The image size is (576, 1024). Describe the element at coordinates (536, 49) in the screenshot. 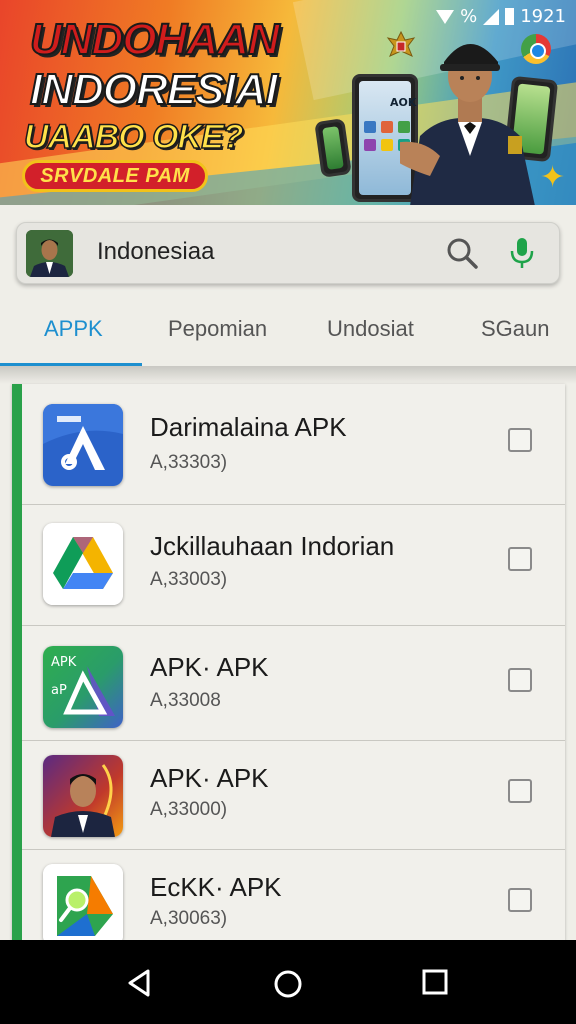

I see `chrome-logo-icon` at that location.